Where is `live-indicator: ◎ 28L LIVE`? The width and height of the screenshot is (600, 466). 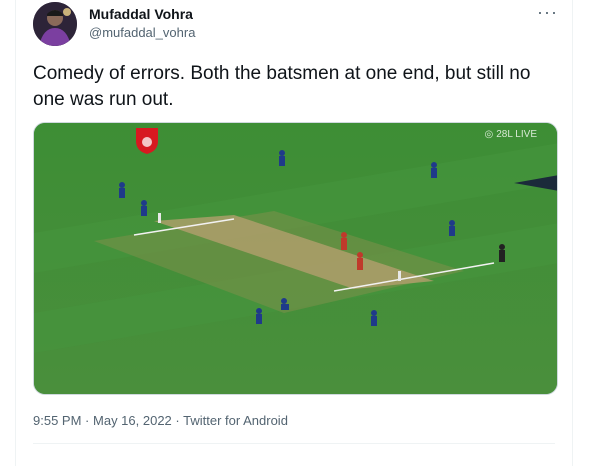
live-indicator: ◎ 28L LIVE is located at coordinates (510, 134).